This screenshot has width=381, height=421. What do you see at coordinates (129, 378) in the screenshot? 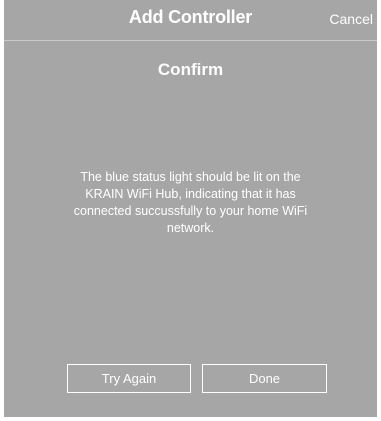
I see `try-again-button: Try Again` at bounding box center [129, 378].